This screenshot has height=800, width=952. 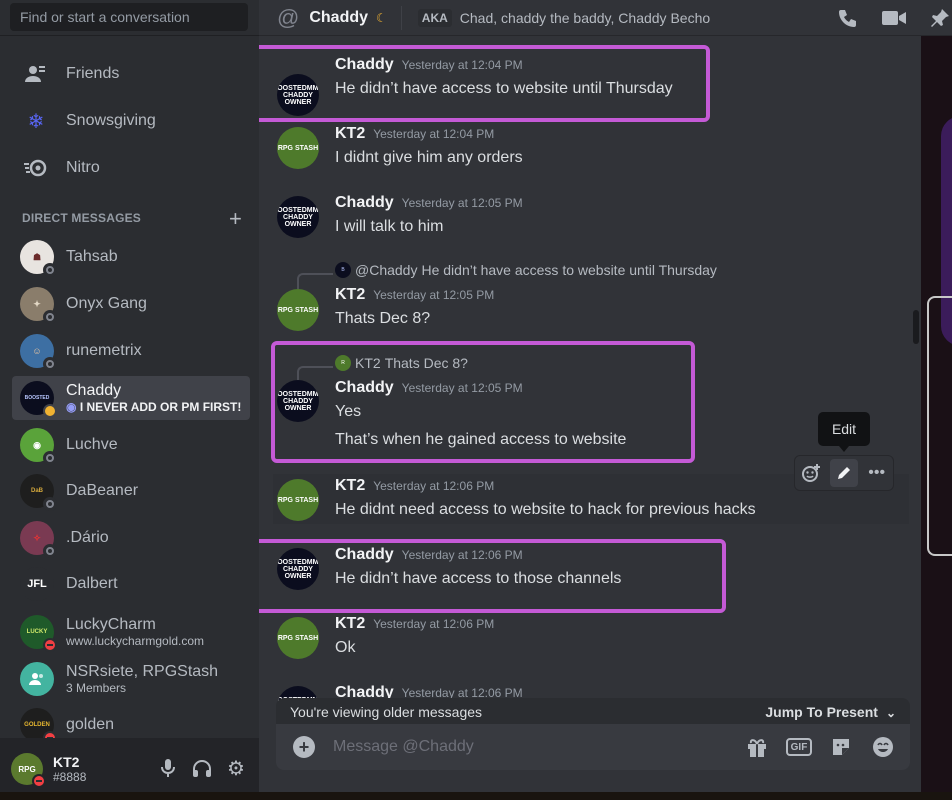 What do you see at coordinates (848, 18) in the screenshot?
I see `voice-call-icon` at bounding box center [848, 18].